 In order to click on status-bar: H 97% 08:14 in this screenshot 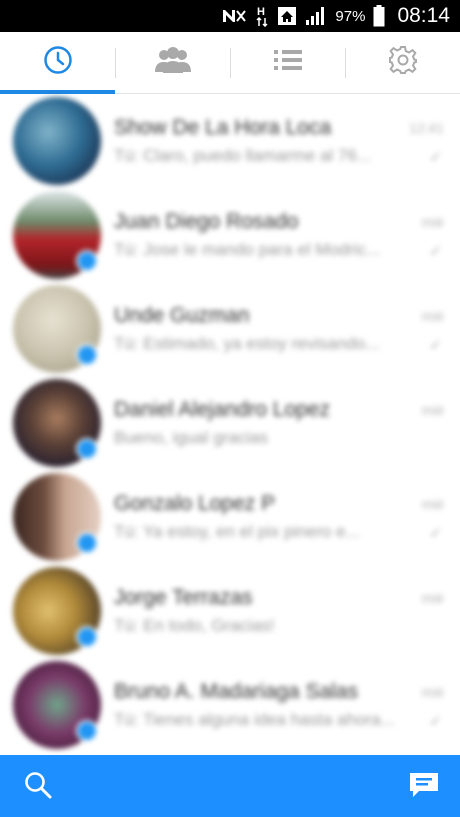, I will do `click(230, 16)`.